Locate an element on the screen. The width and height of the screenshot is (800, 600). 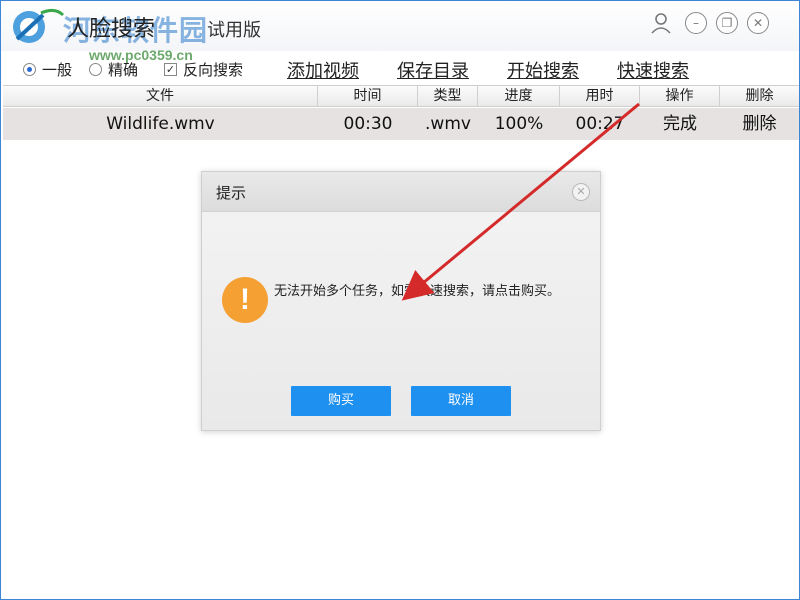
fast-search-link: 快速搜索 is located at coordinates (653, 70).